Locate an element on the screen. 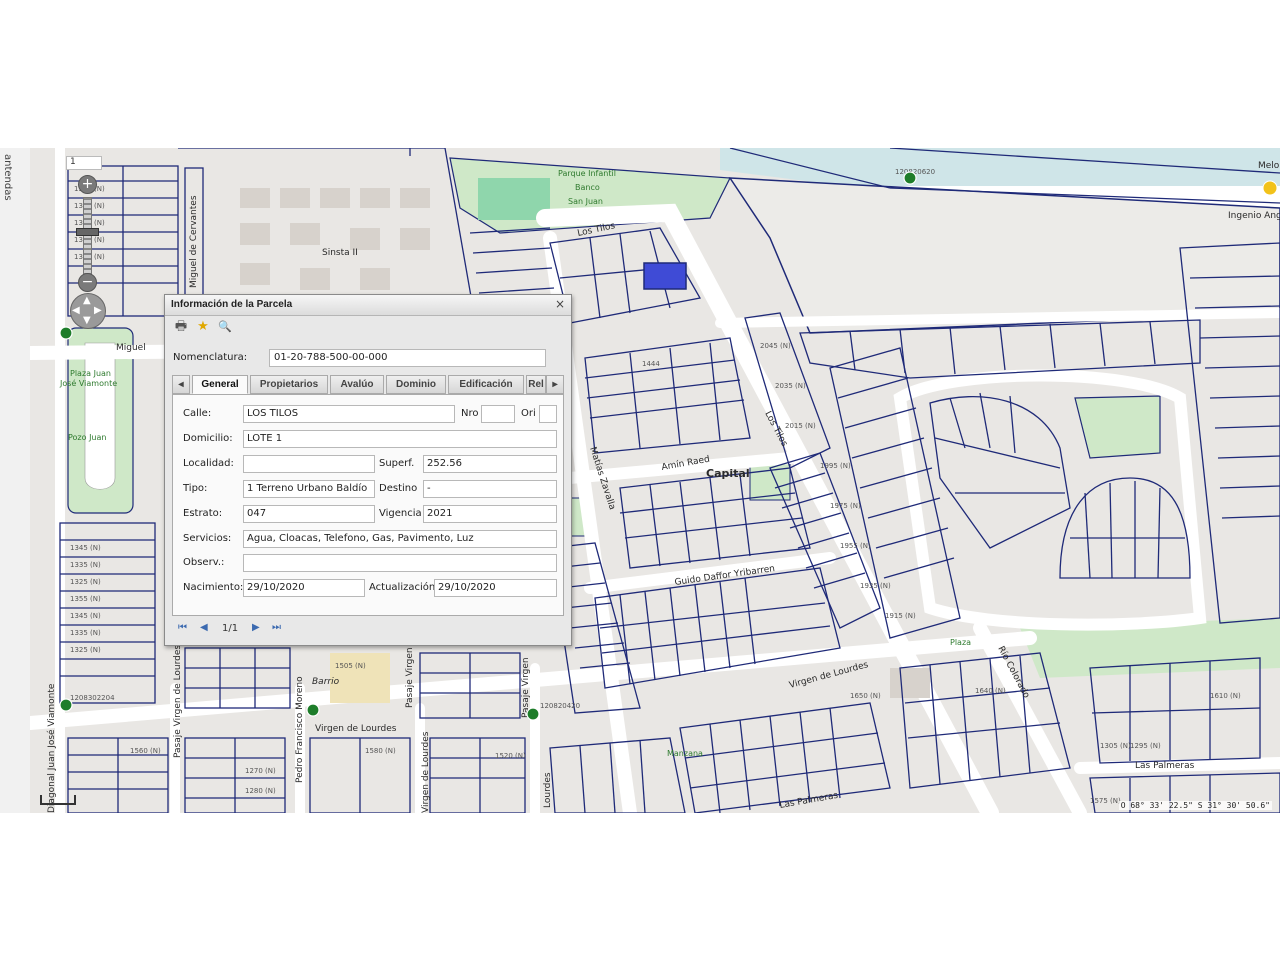 This screenshot has height=960, width=1280. localidad-field is located at coordinates (309, 464).